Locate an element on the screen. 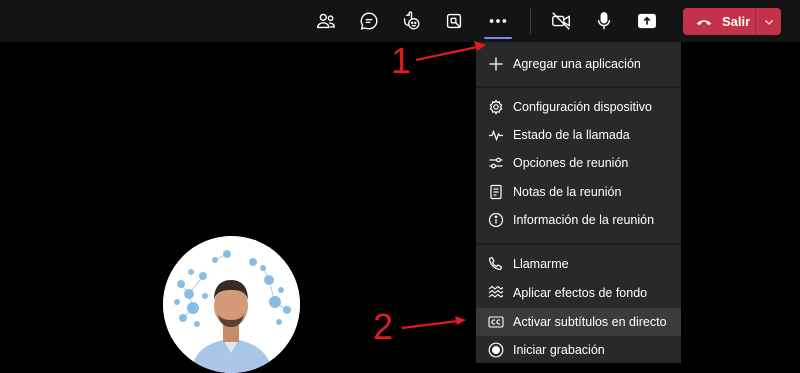 Image resolution: width=800 pixels, height=373 pixels. chat-button is located at coordinates (369, 21).